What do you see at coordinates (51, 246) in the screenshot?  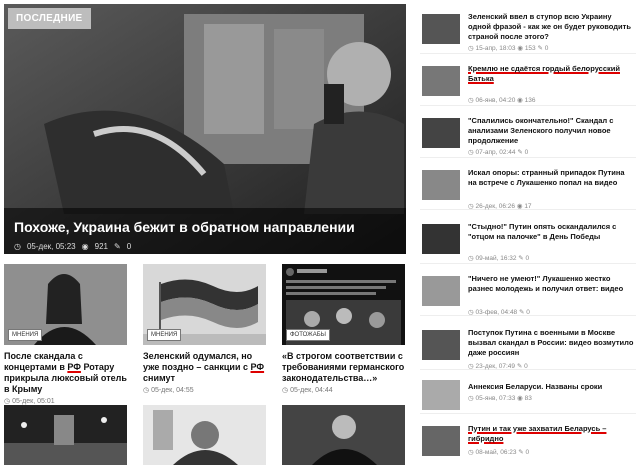 I see `featured-date: 05-дек, 05:23` at bounding box center [51, 246].